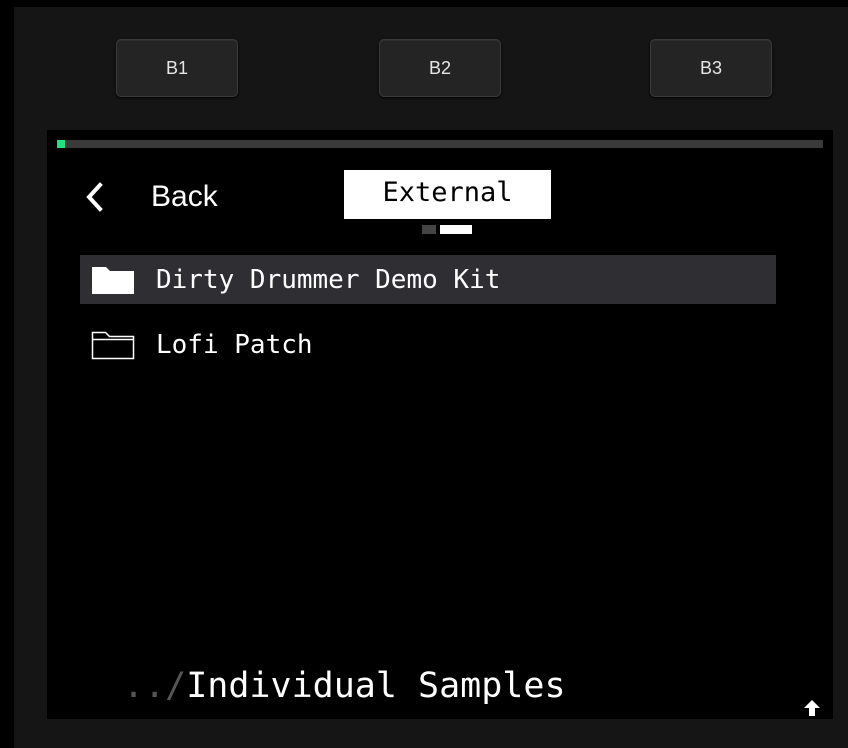  I want to click on back-label: Back, so click(184, 196).